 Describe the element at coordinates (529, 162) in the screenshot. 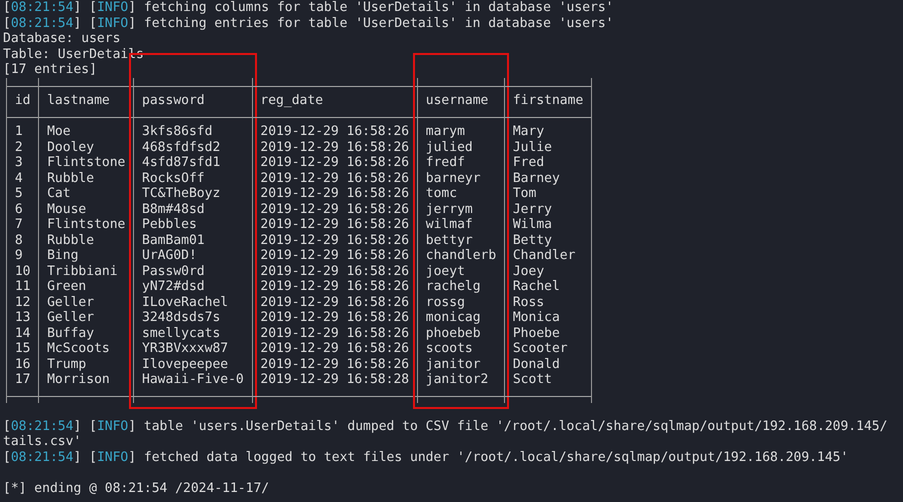

I see `table-cell-text: Fred` at that location.